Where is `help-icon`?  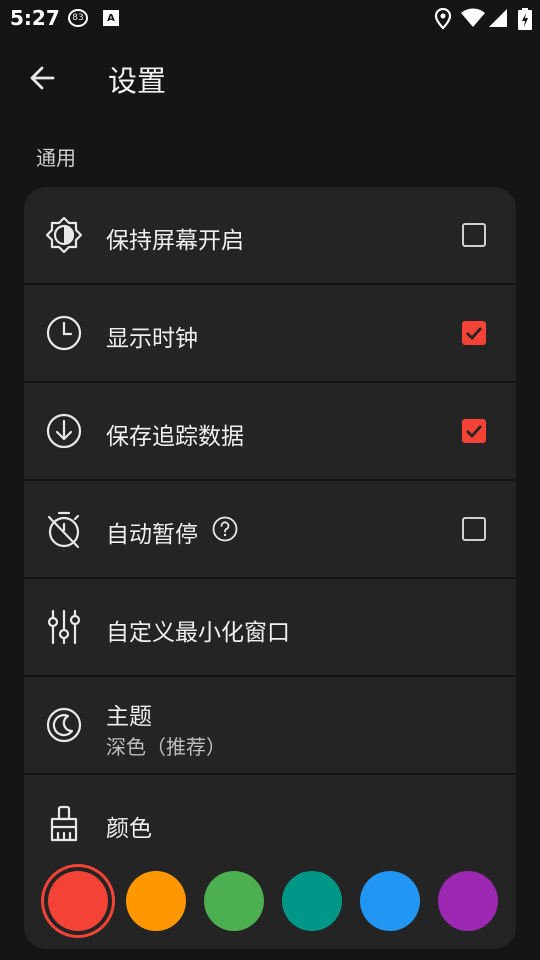
help-icon is located at coordinates (225, 529).